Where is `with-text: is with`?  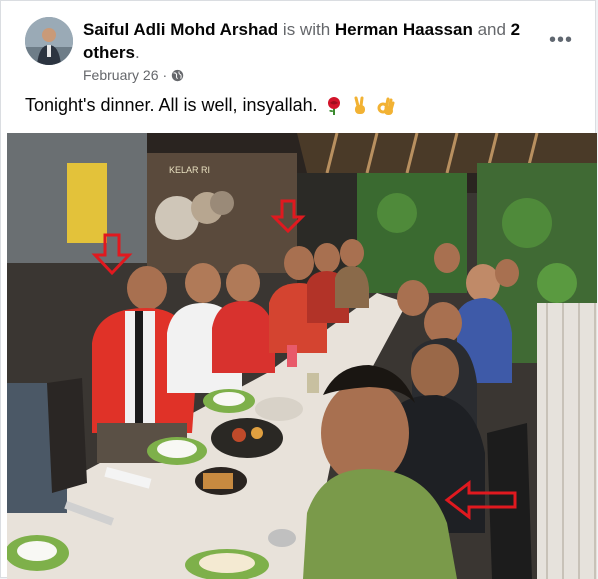 with-text: is with is located at coordinates (306, 29).